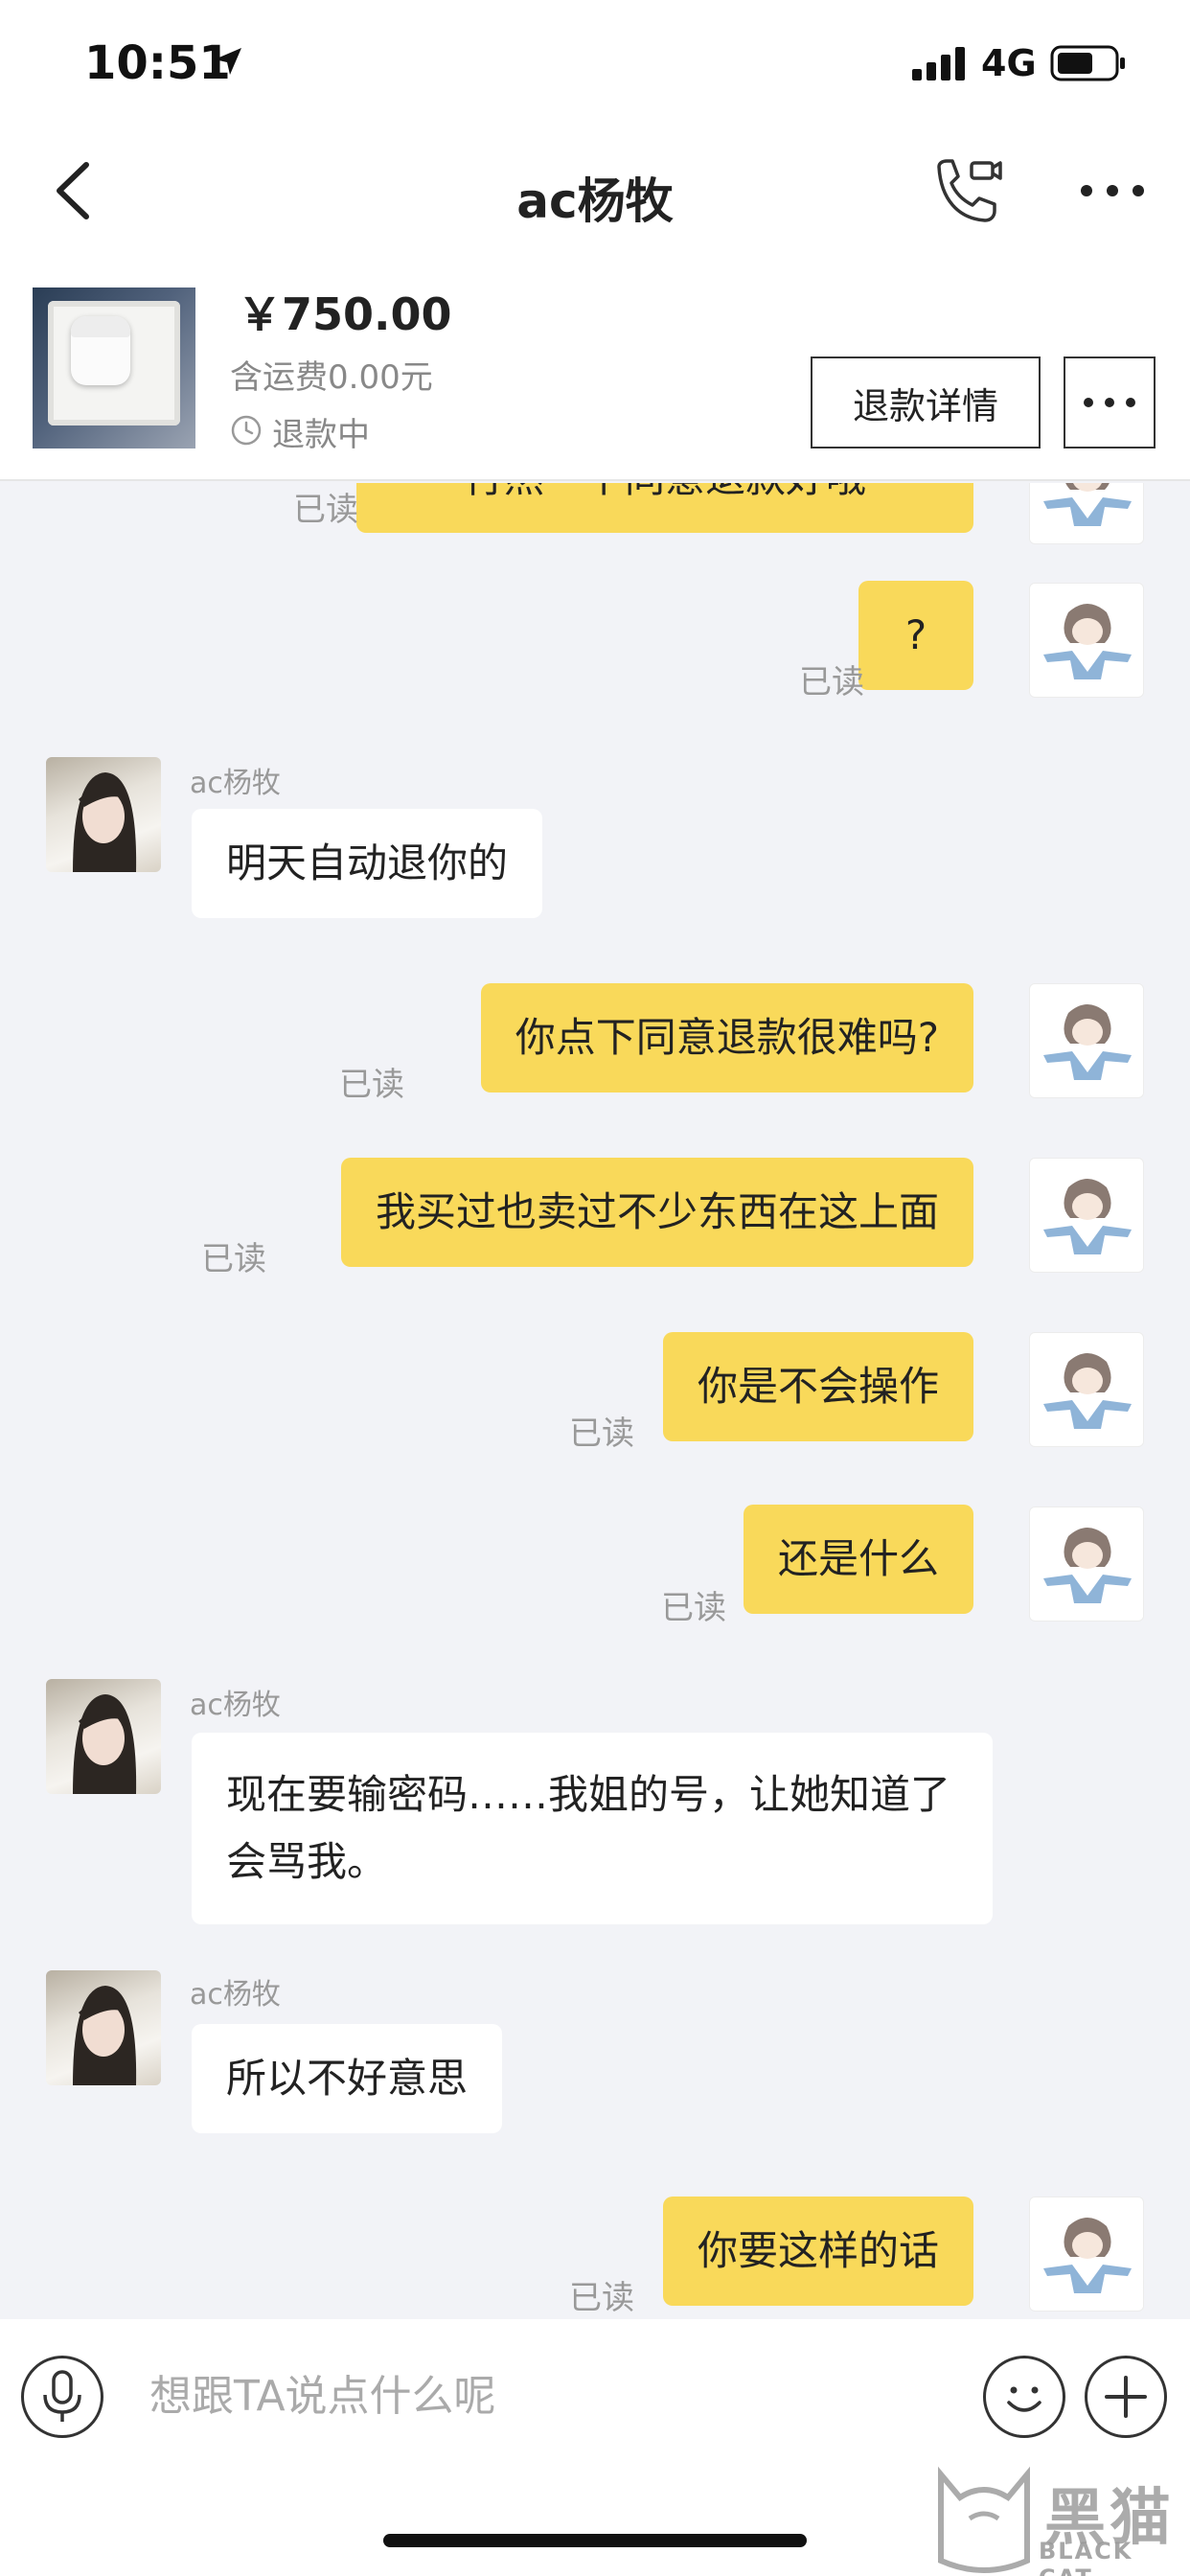 Image resolution: width=1190 pixels, height=2576 pixels. What do you see at coordinates (595, 2540) in the screenshot?
I see `home-indicator` at bounding box center [595, 2540].